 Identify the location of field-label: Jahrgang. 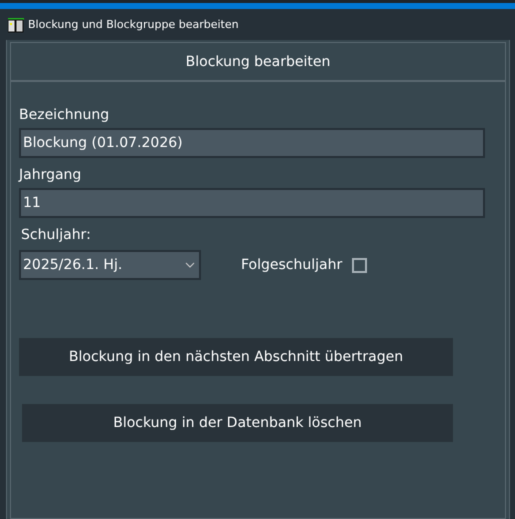
(50, 175).